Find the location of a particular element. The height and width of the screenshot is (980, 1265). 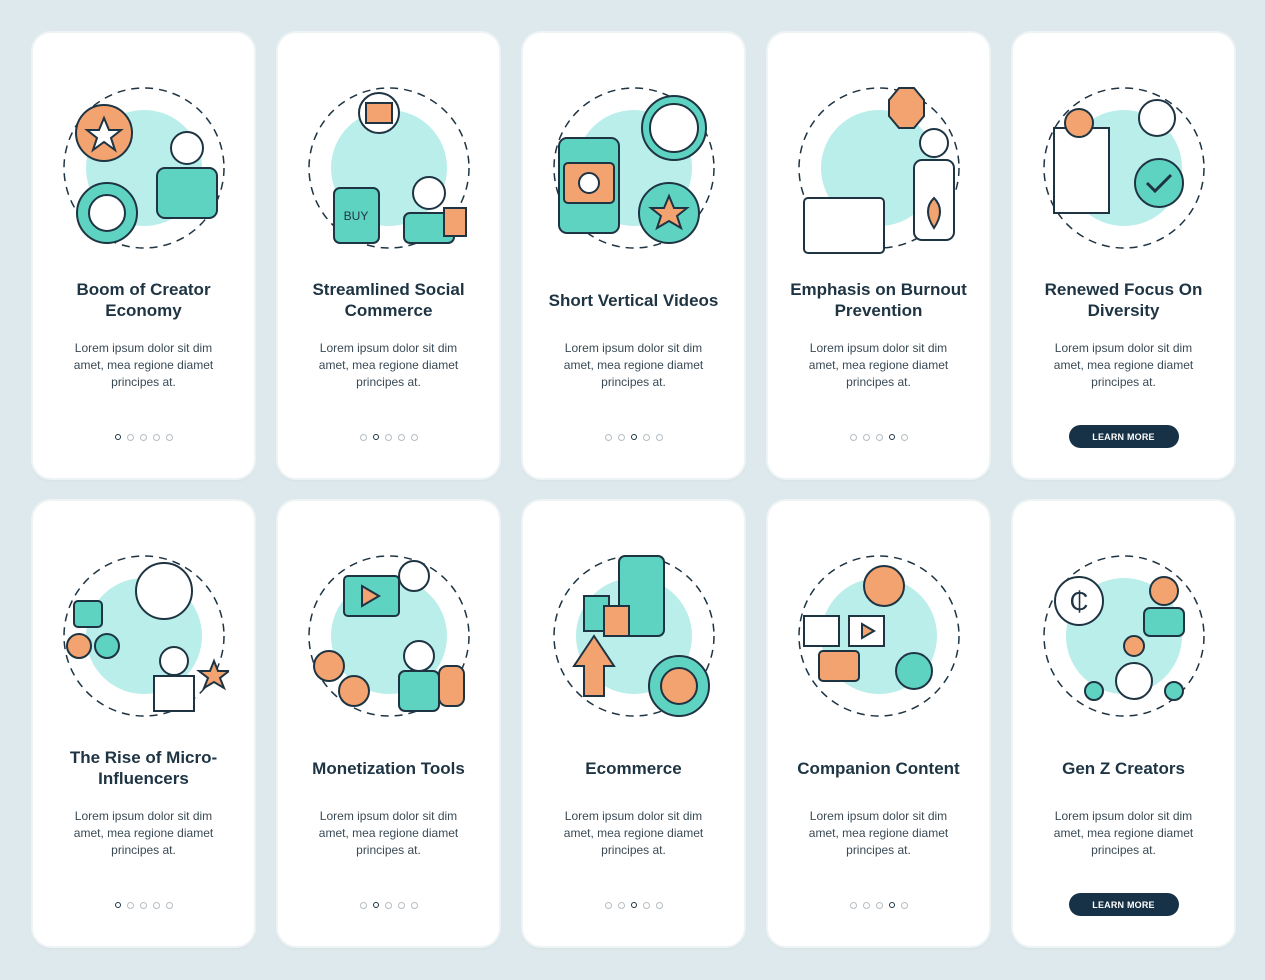

card-title: Ecommerce is located at coordinates (633, 768).